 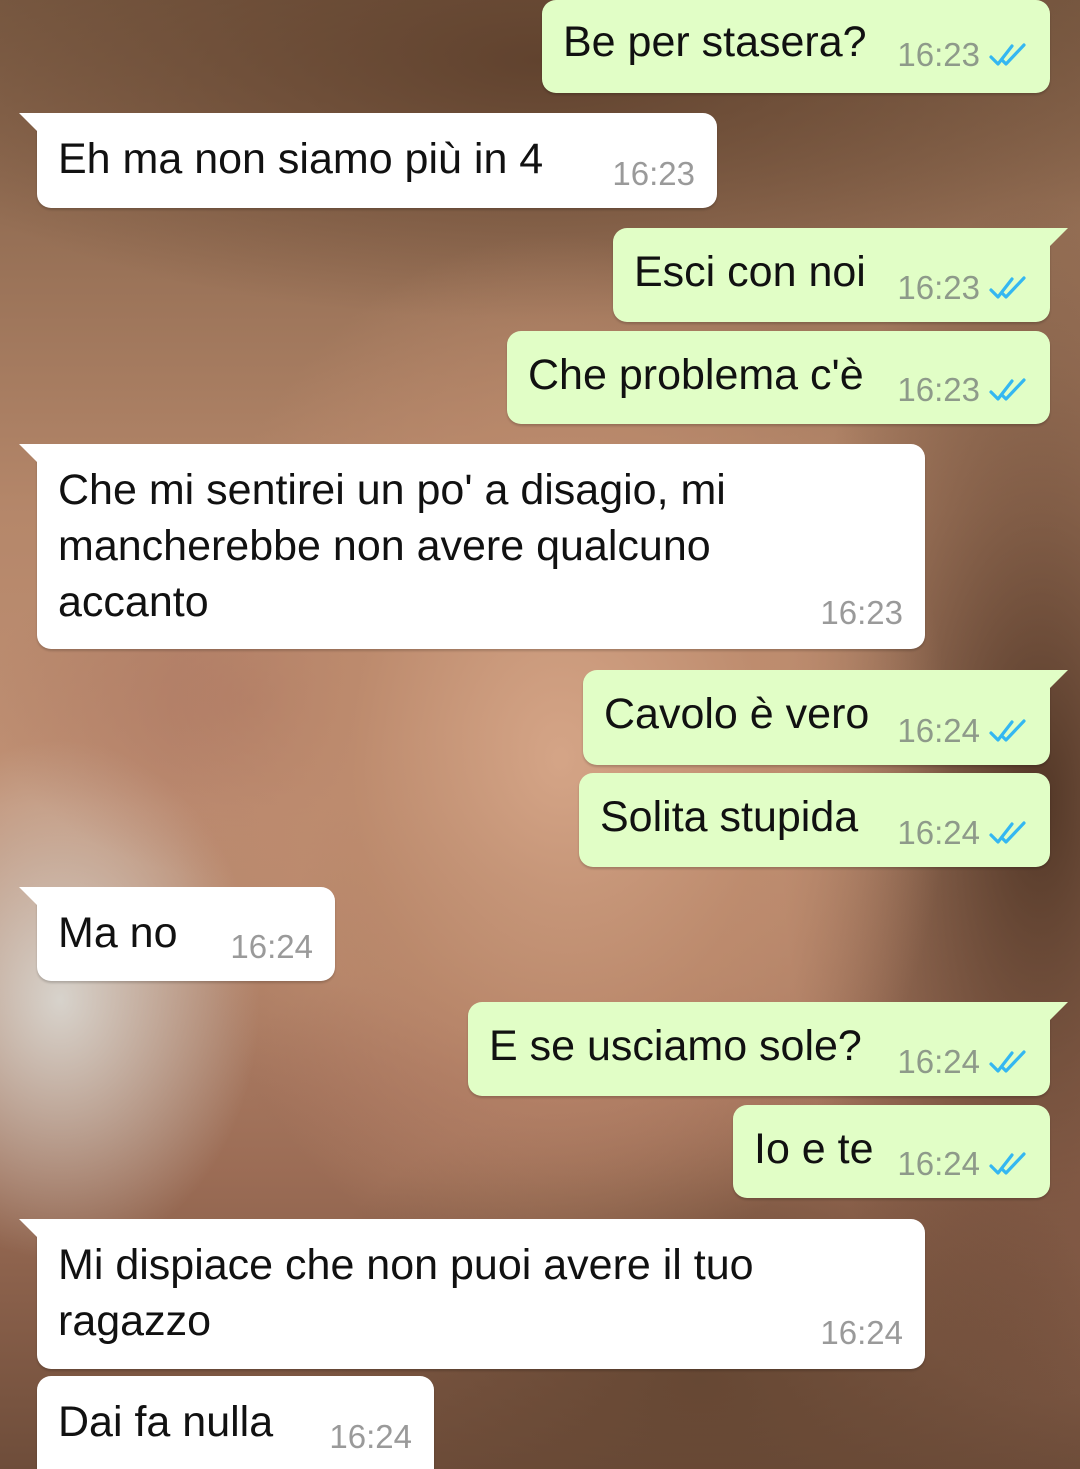 What do you see at coordinates (814, 1149) in the screenshot?
I see `message-text: Io e te` at bounding box center [814, 1149].